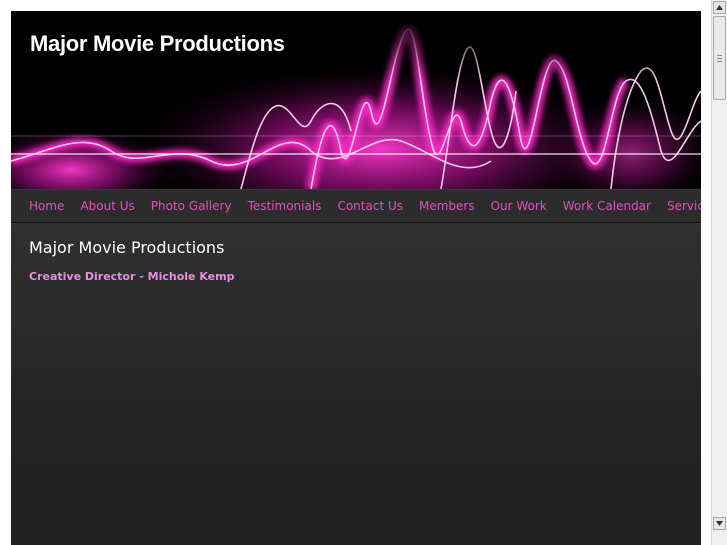  What do you see at coordinates (370, 206) in the screenshot?
I see `nav-item-contact-us: Contact Us` at bounding box center [370, 206].